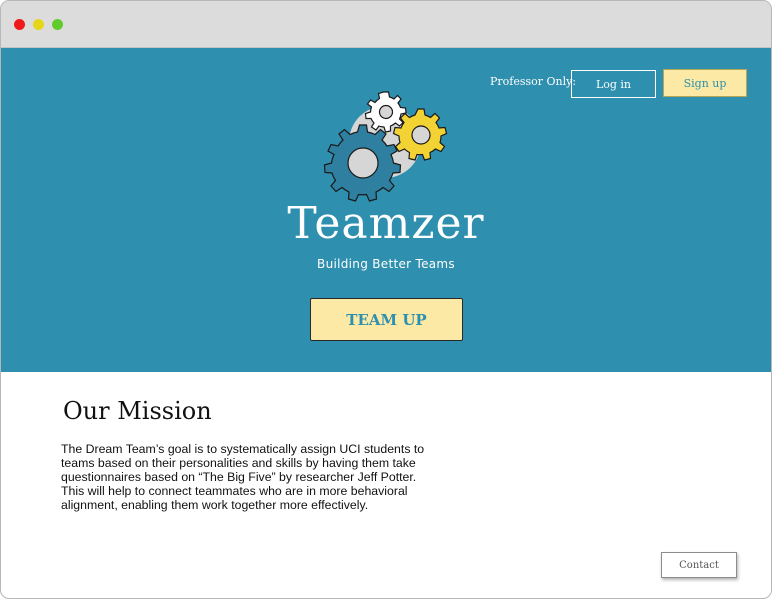 This screenshot has width=772, height=599. What do you see at coordinates (613, 84) in the screenshot?
I see `login-button: Log in` at bounding box center [613, 84].